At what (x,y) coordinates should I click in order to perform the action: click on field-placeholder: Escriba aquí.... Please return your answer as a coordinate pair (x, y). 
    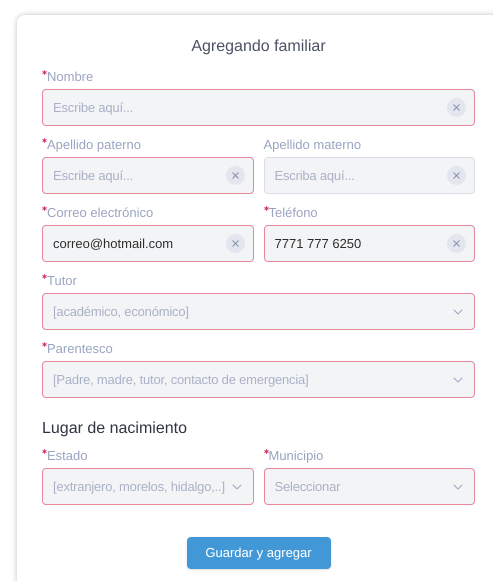
    Looking at the image, I should click on (315, 175).